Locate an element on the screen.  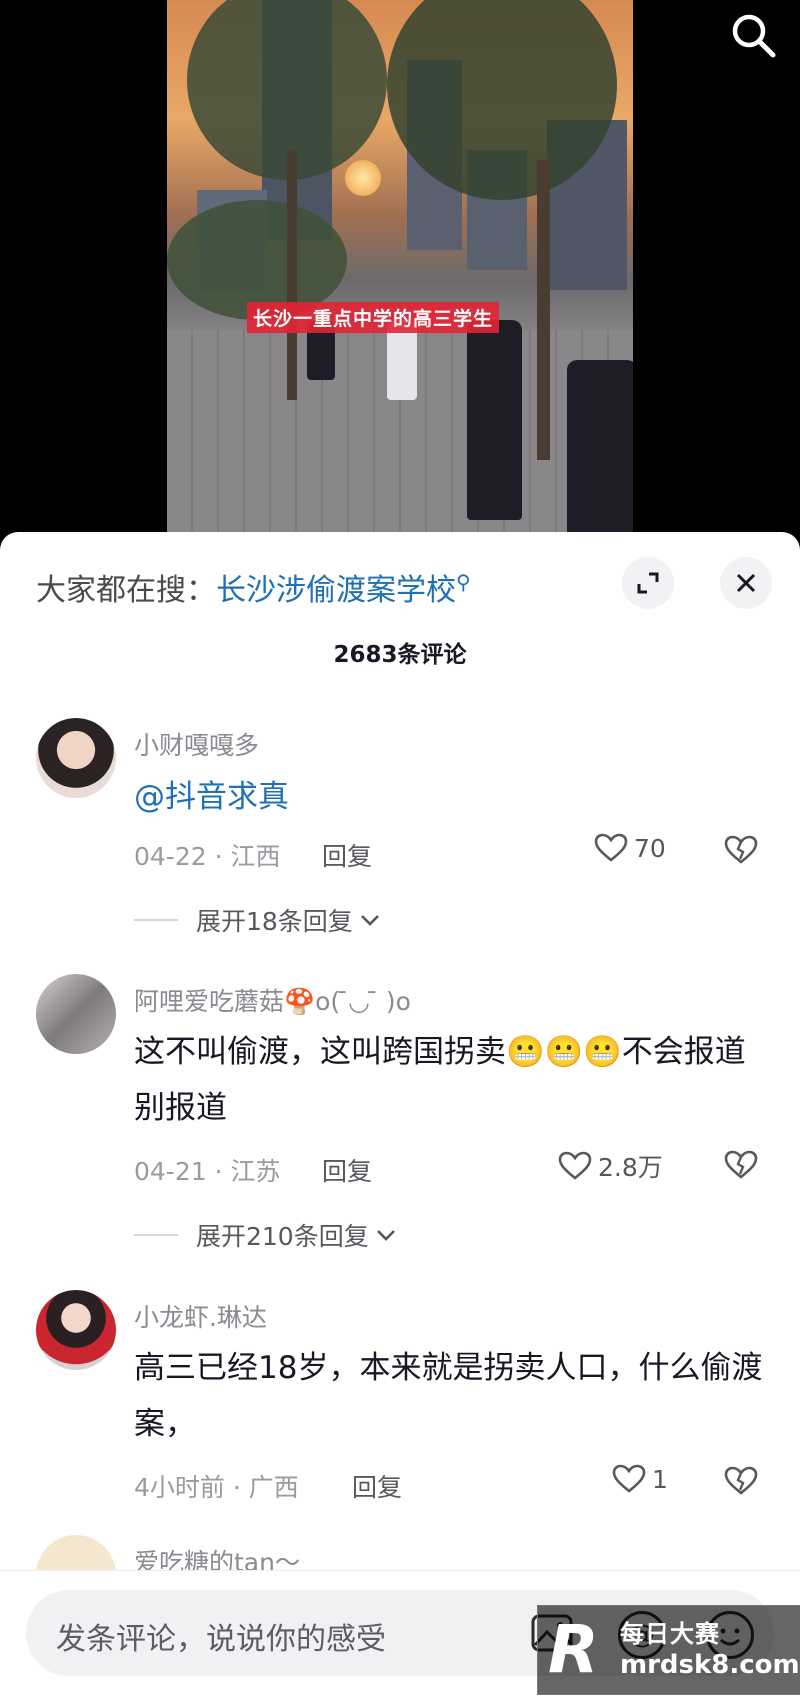
close-icon is located at coordinates (746, 583).